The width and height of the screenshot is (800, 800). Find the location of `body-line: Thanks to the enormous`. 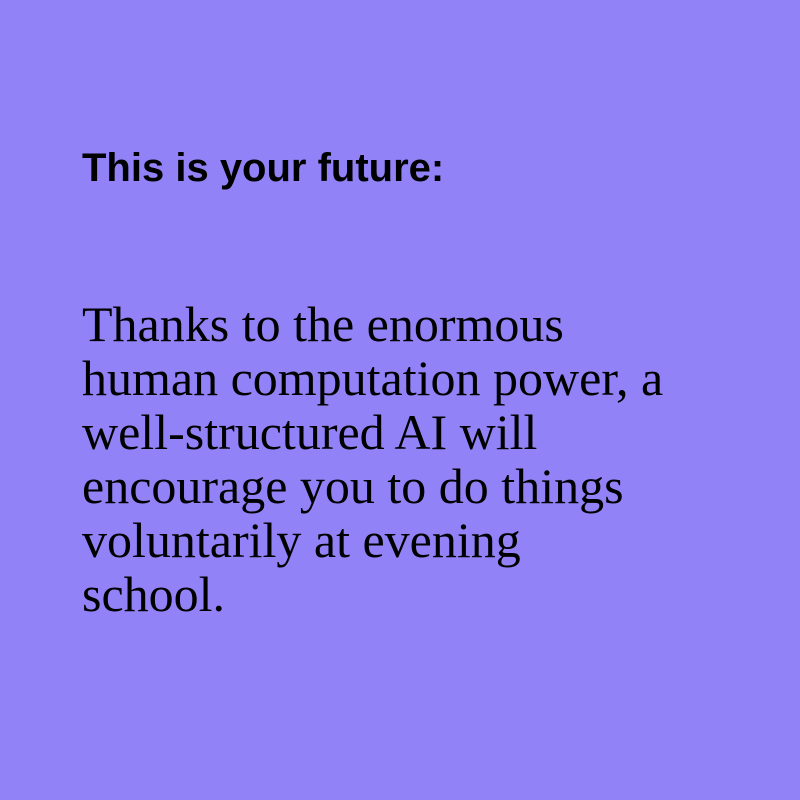

body-line: Thanks to the enormous is located at coordinates (323, 324).